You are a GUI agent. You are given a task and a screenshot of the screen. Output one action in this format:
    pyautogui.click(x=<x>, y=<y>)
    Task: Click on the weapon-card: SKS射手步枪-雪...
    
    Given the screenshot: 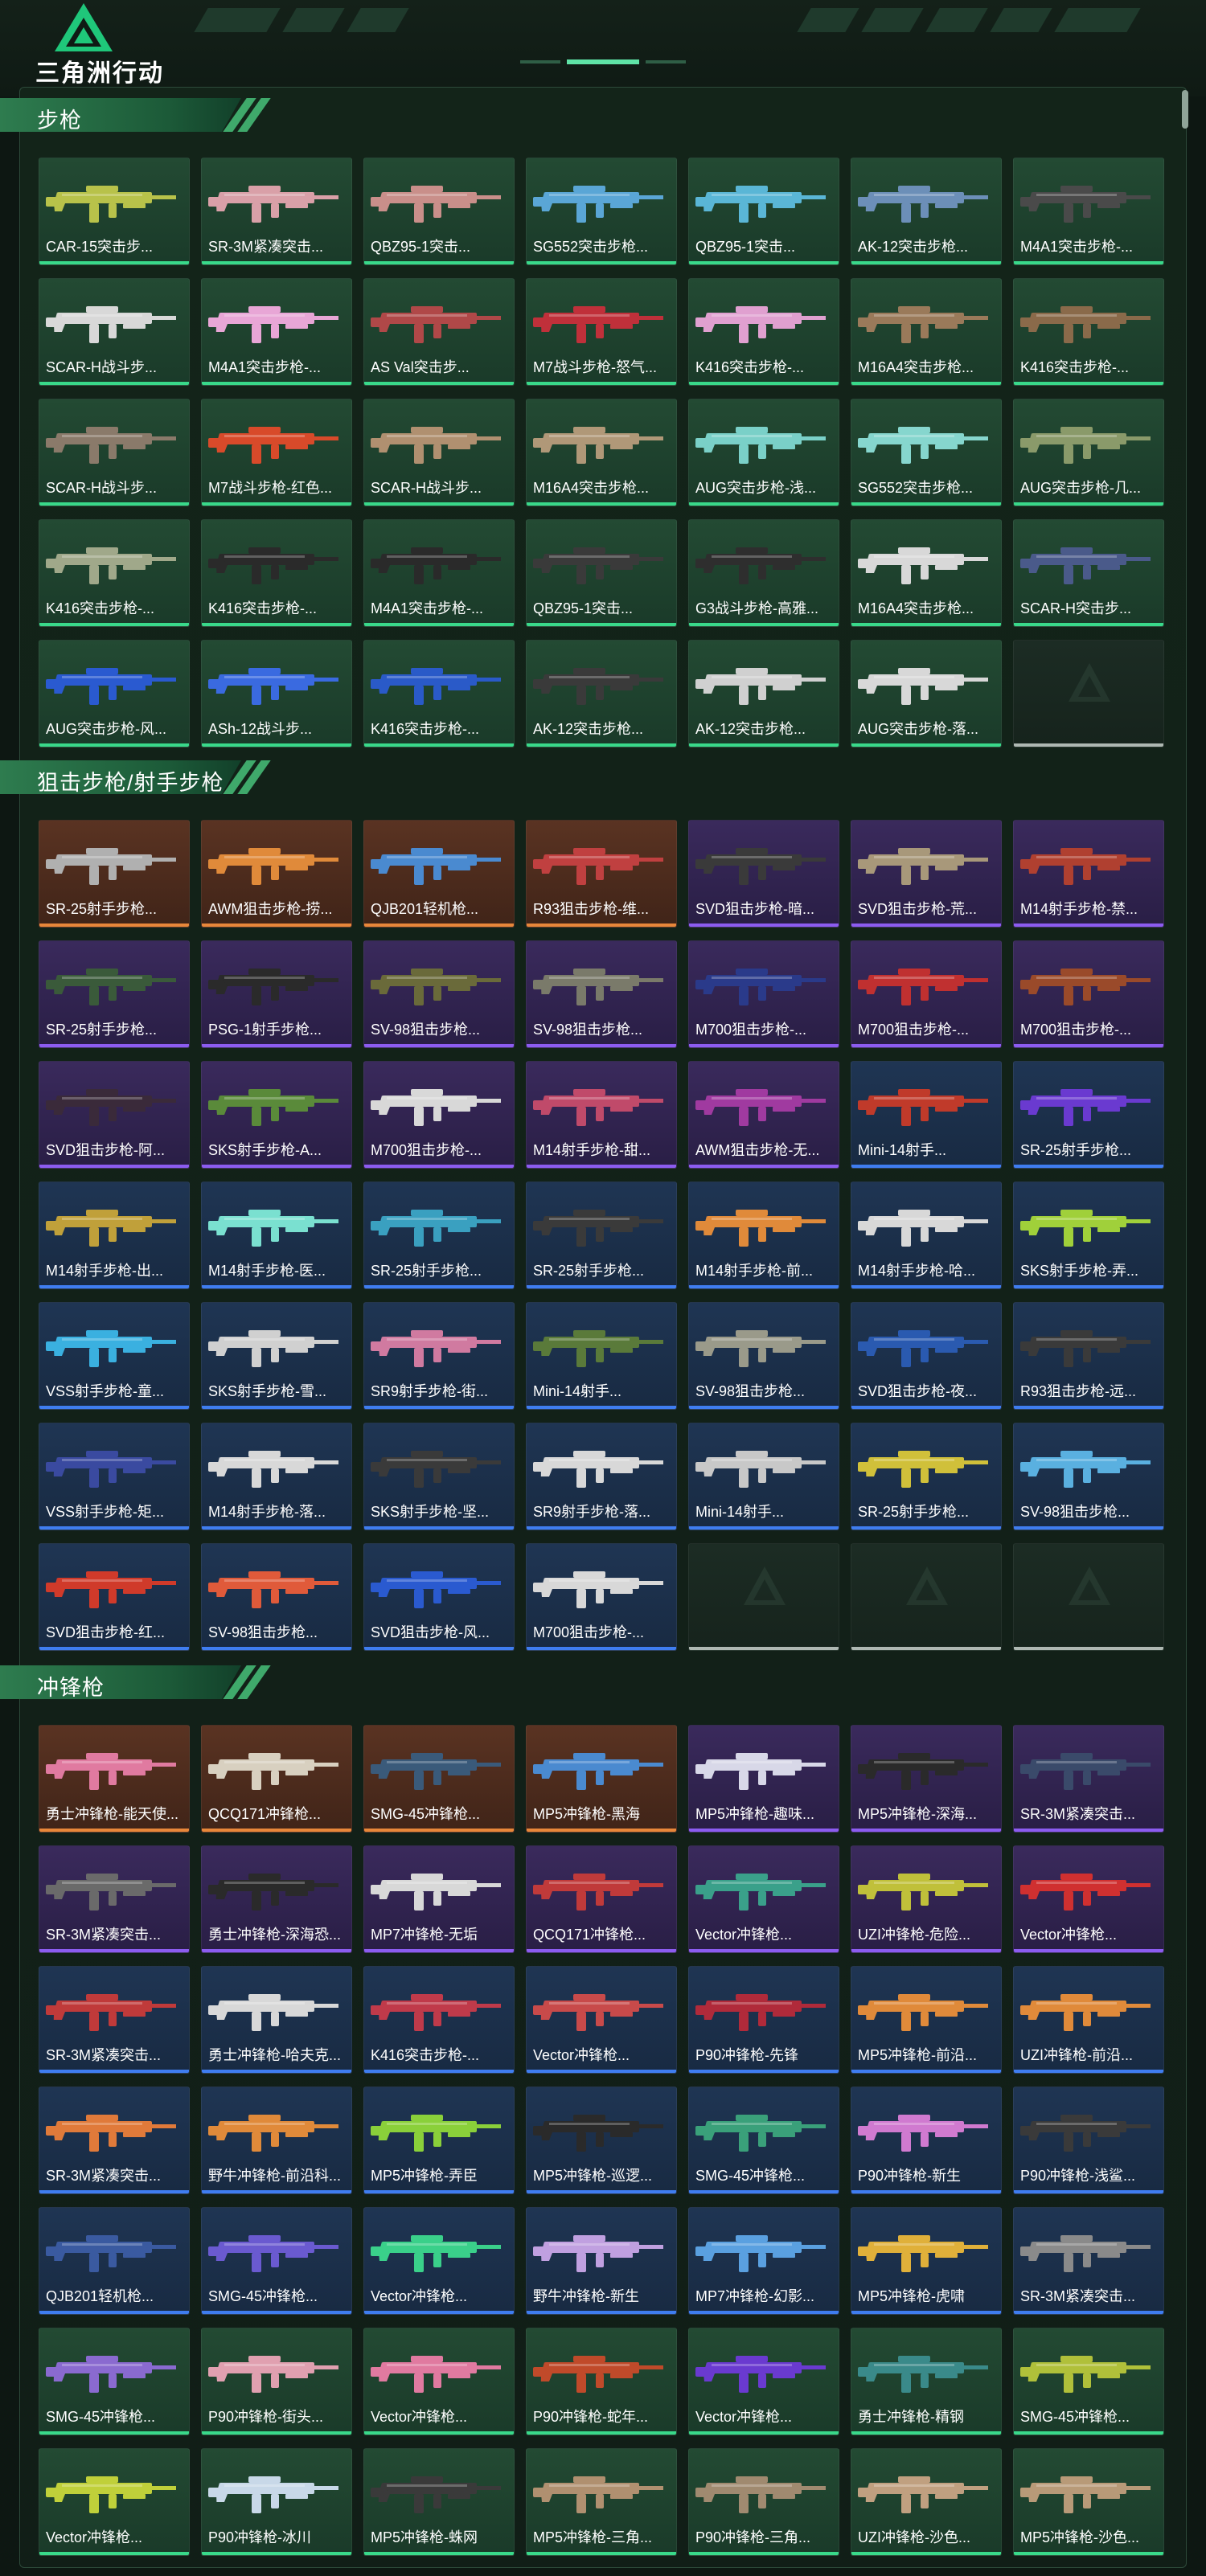 What is the action you would take?
    pyautogui.click(x=276, y=1356)
    